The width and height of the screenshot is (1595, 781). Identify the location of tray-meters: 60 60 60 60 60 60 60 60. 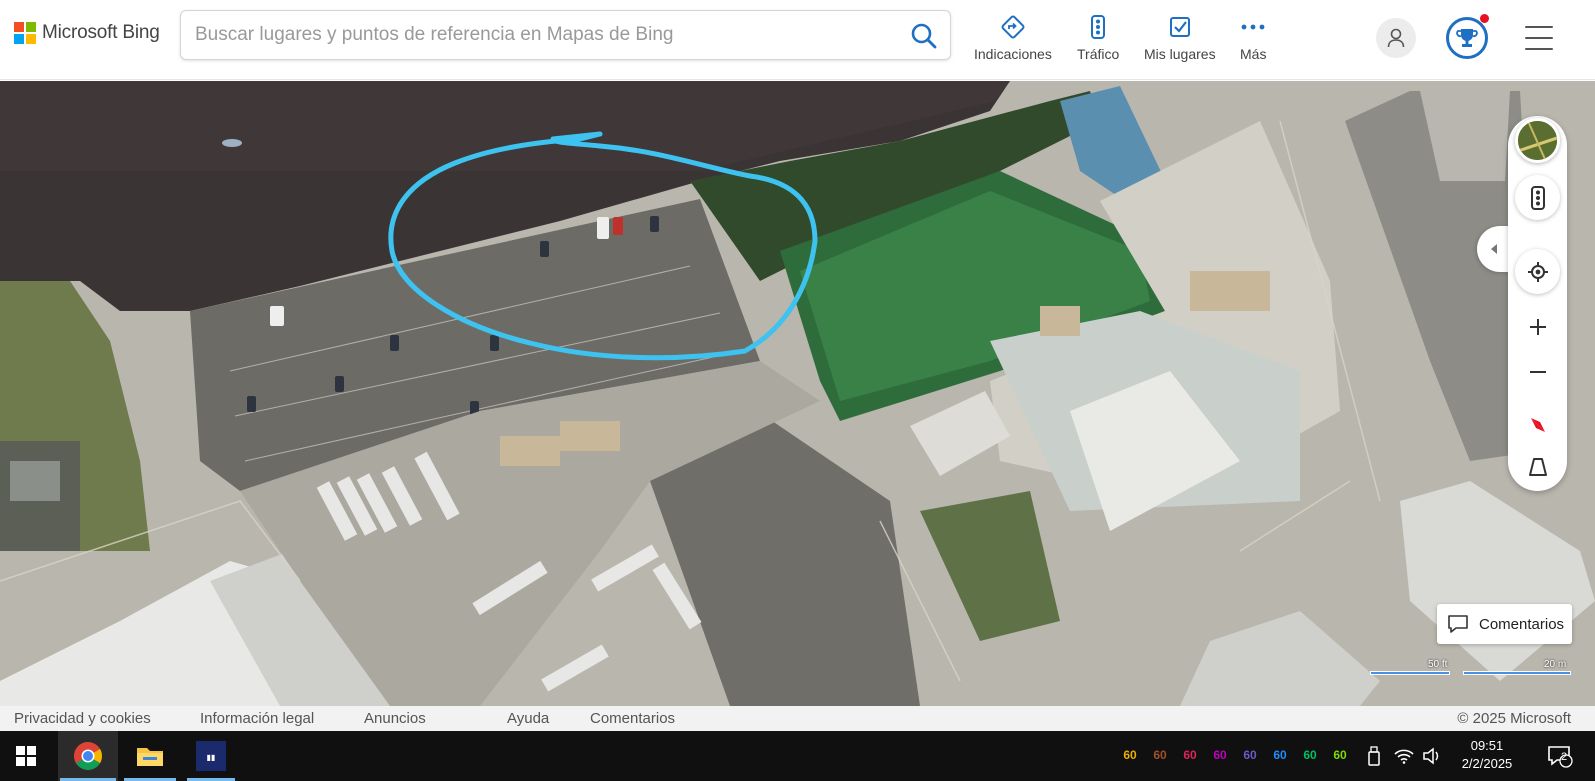
(1235, 755).